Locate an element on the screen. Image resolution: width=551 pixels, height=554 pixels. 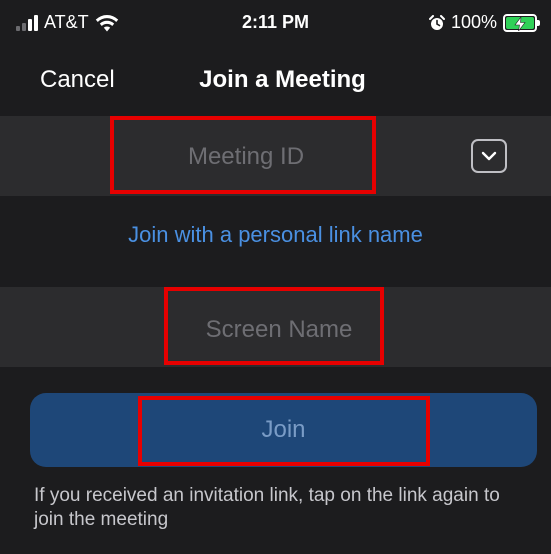
meeting-id-input is located at coordinates (246, 157).